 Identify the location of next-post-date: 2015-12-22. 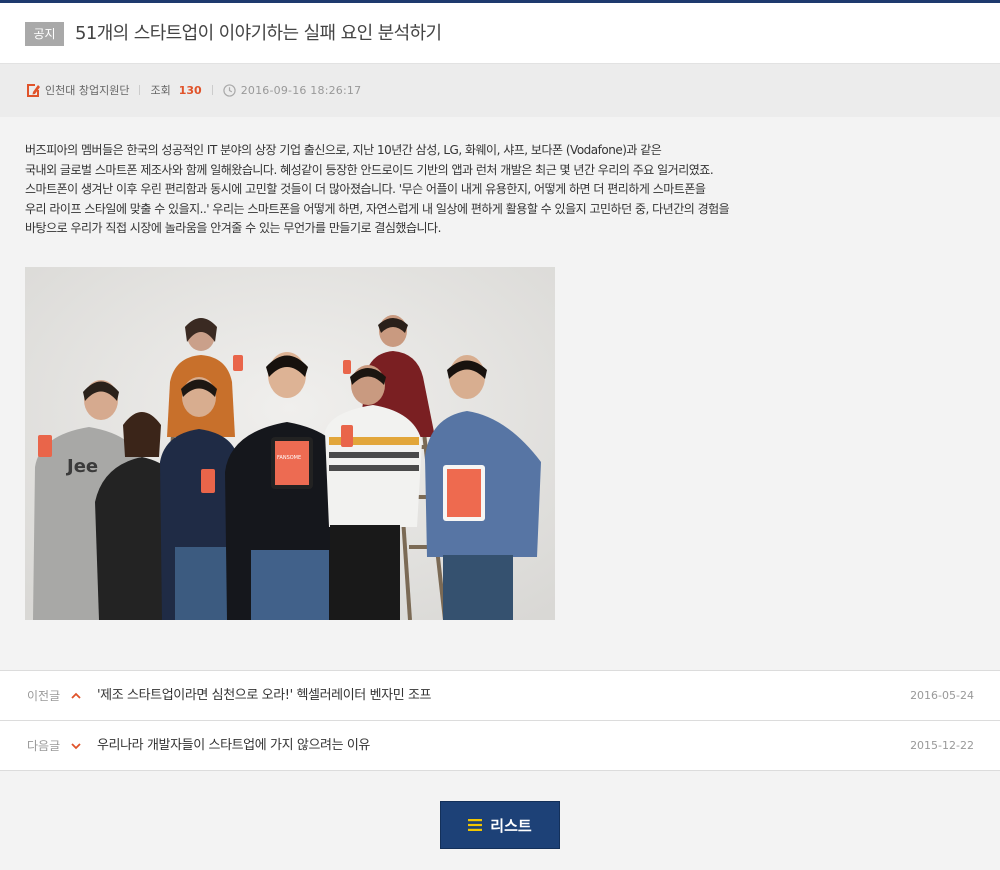
(942, 745).